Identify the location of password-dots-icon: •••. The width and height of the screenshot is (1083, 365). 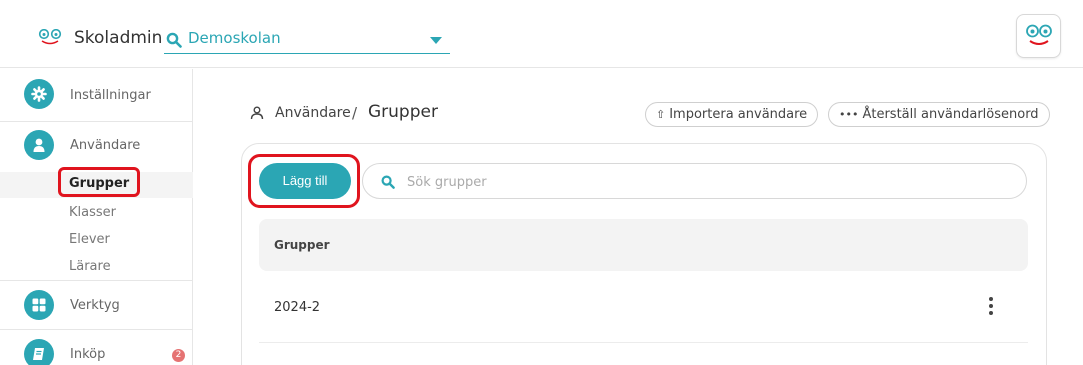
(849, 114).